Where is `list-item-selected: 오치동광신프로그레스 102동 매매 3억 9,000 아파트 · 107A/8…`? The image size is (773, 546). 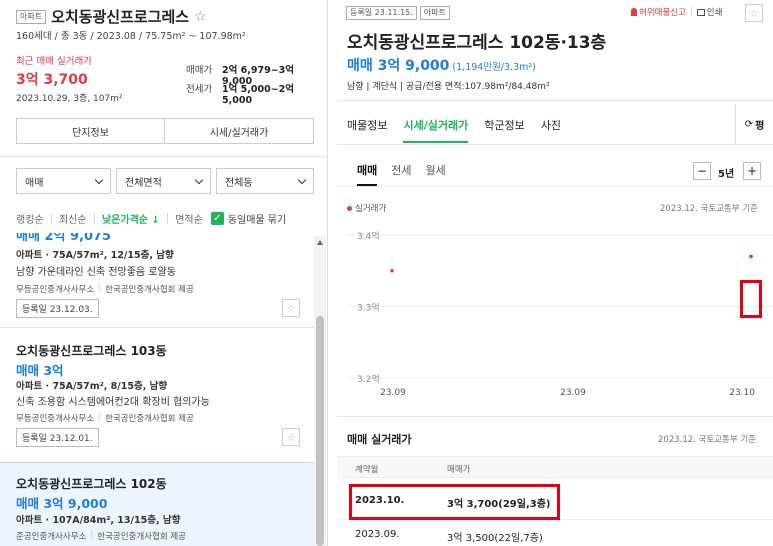
list-item-selected: 오치동광신프로그레스 102동 매매 3억 9,000 아파트 · 107A/8… is located at coordinates (157, 504).